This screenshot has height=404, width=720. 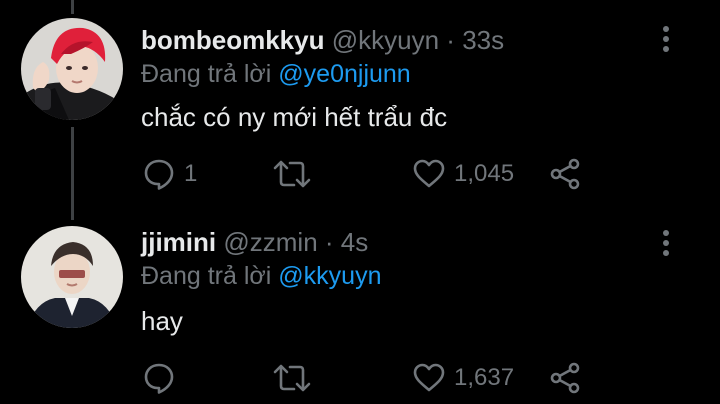 What do you see at coordinates (385, 40) in the screenshot?
I see `handle: @kkyuyn` at bounding box center [385, 40].